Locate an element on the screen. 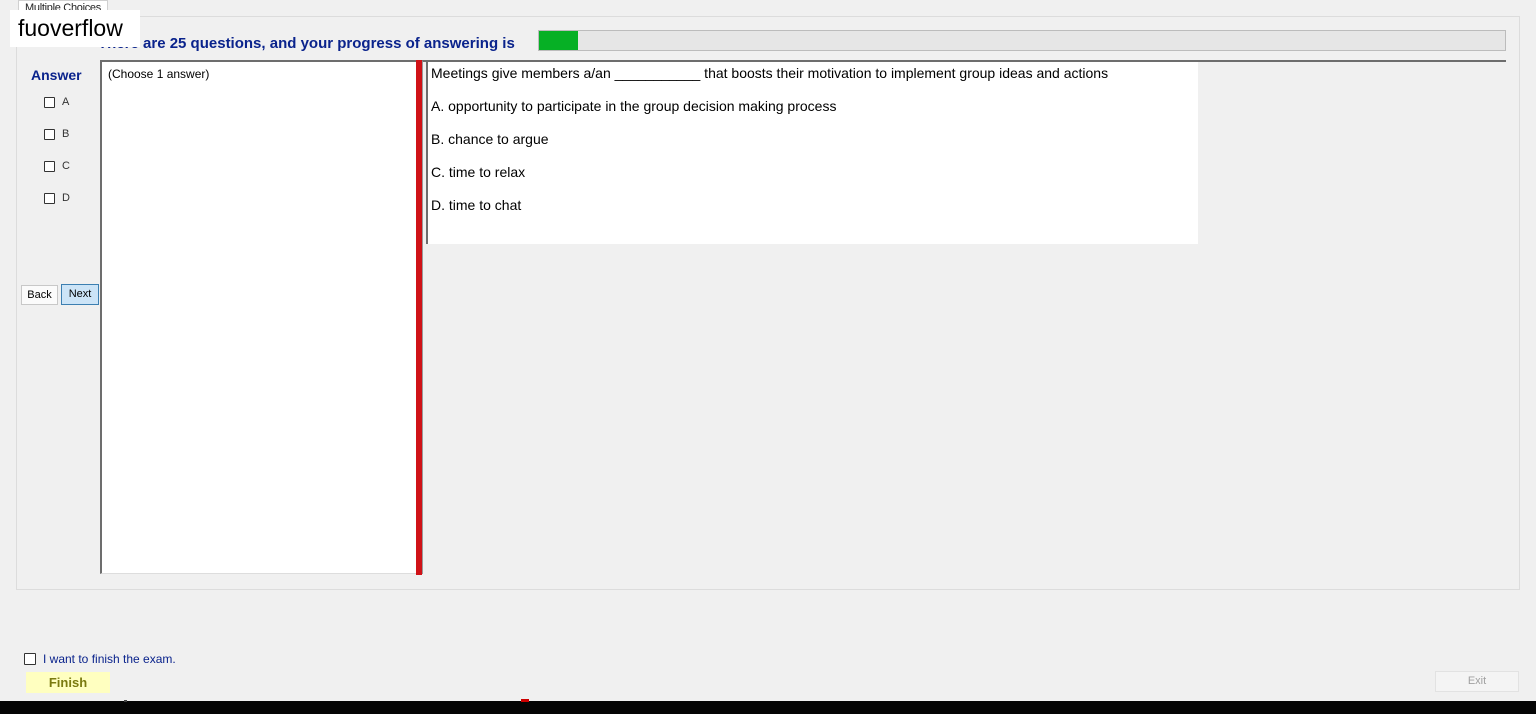 This screenshot has width=1536, height=714. option-label-c: C is located at coordinates (66, 166).